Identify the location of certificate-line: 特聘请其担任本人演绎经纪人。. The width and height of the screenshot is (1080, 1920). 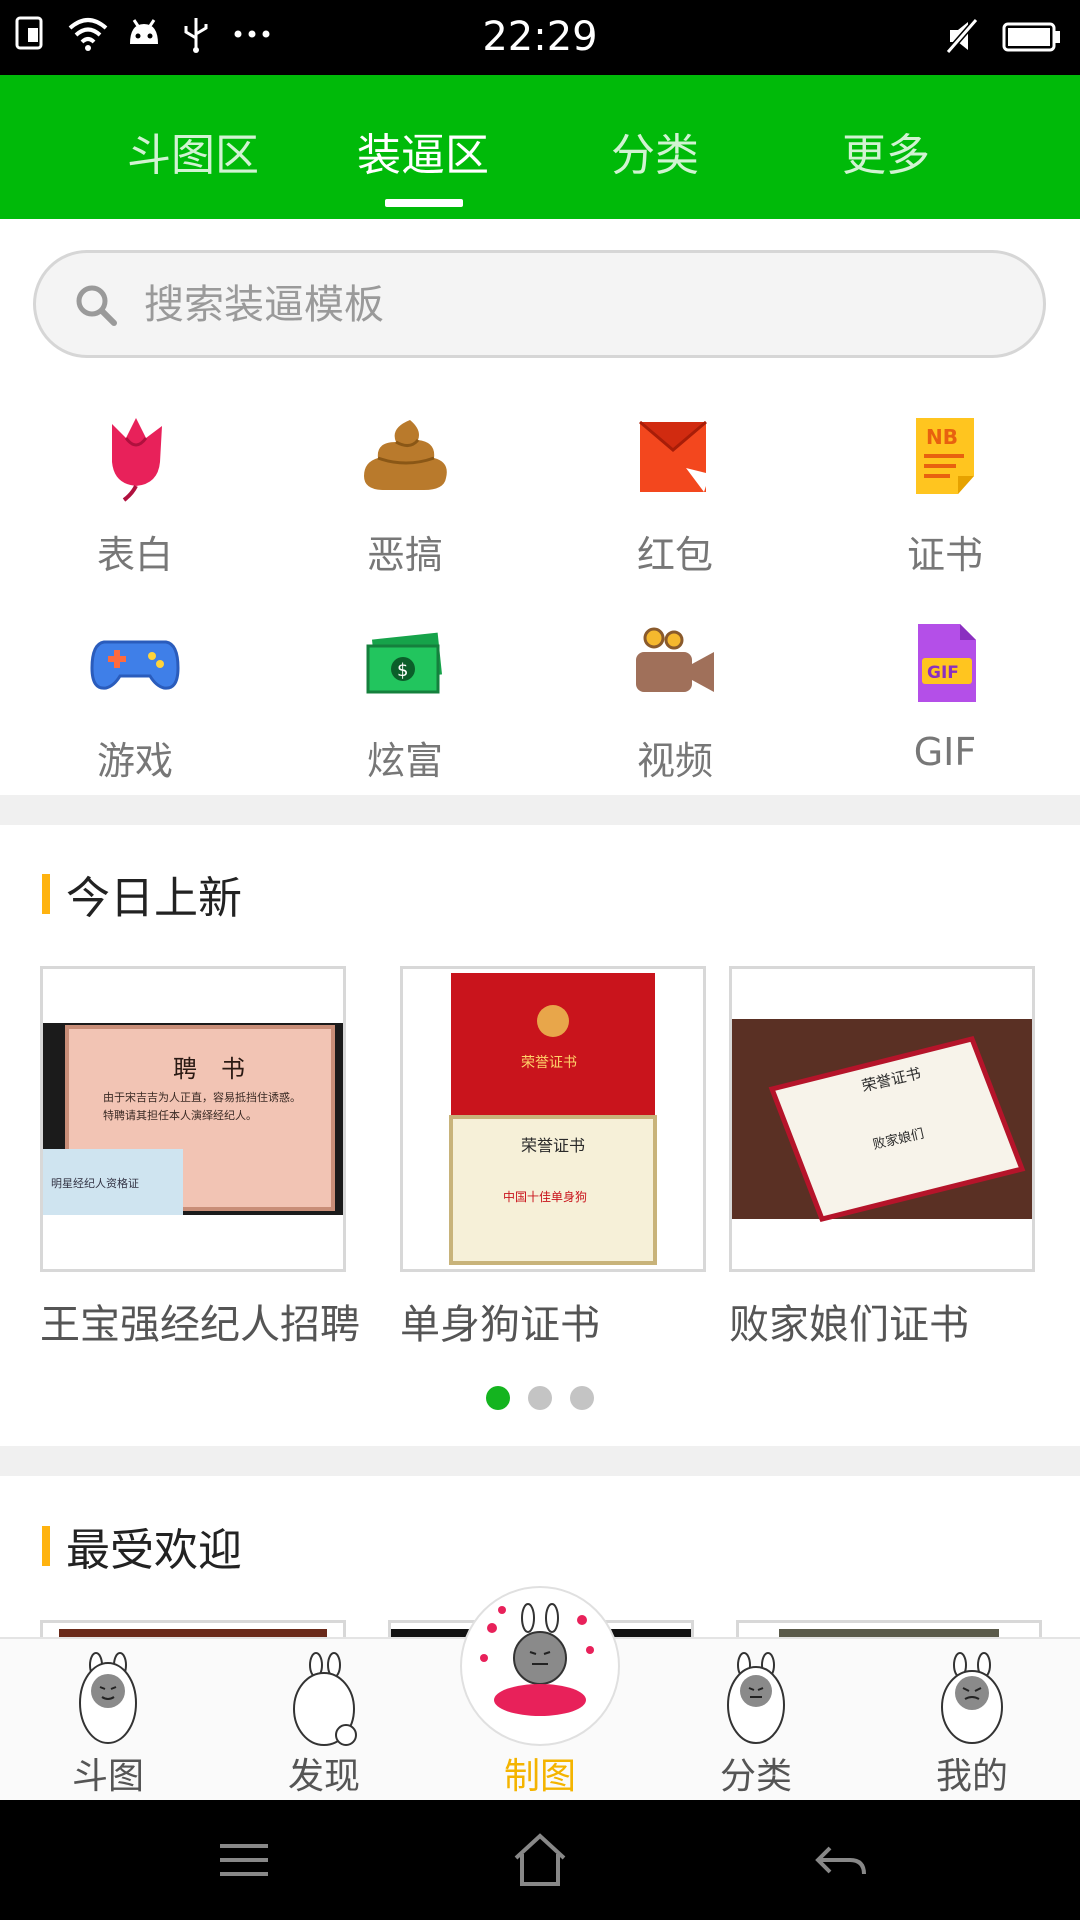
(180, 1115).